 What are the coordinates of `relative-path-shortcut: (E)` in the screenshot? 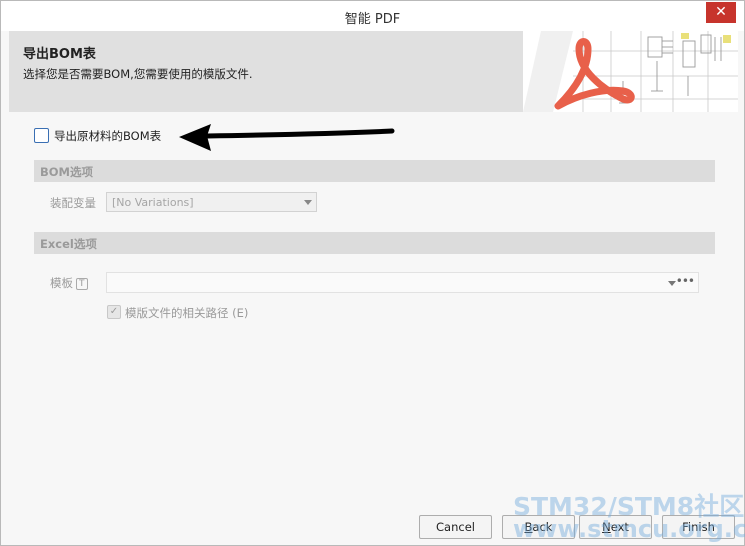 It's located at (240, 313).